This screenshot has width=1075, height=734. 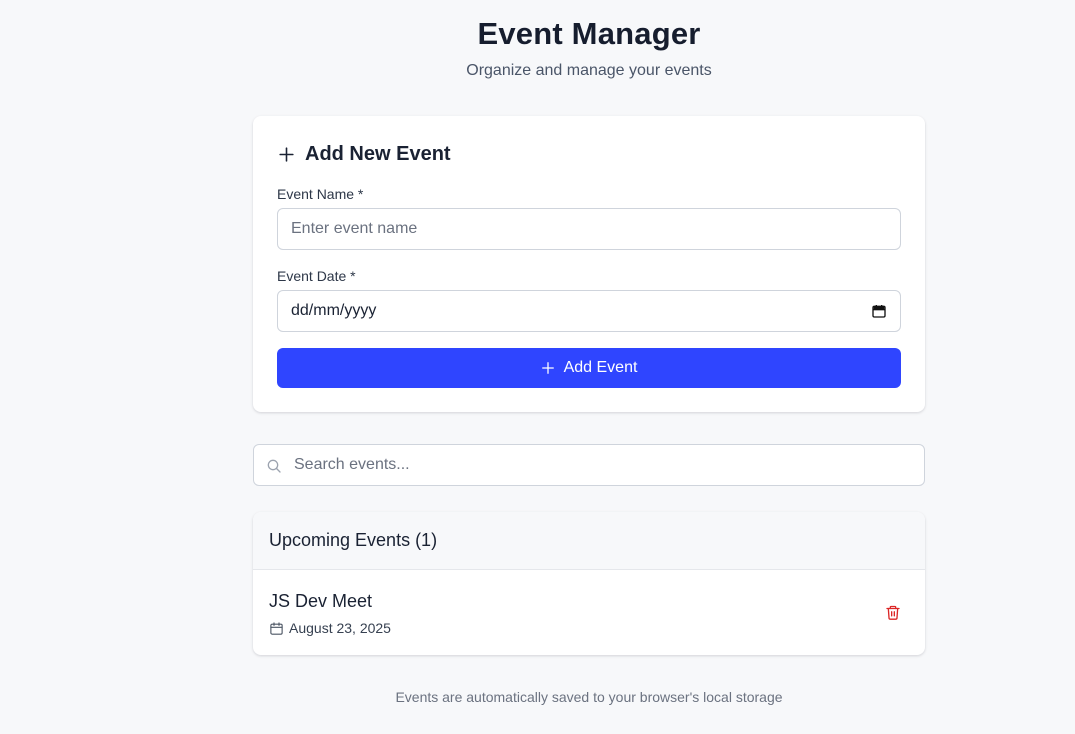 I want to click on form-heading: Add New Event, so click(x=364, y=154).